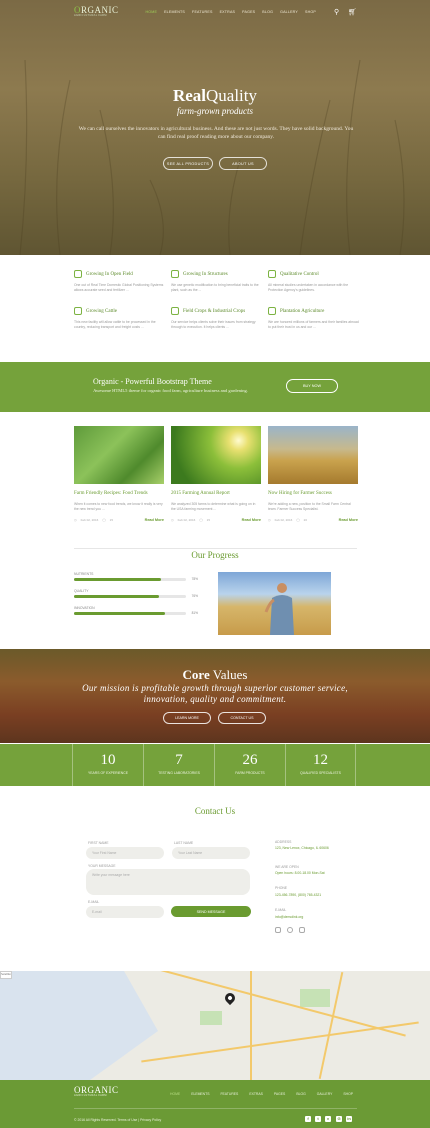  Describe the element at coordinates (104, 520) in the screenshot. I see `comment-icon: ◯` at that location.